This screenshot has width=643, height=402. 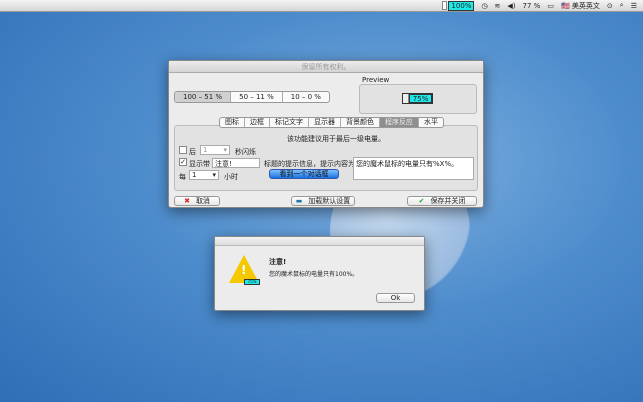 What do you see at coordinates (376, 80) in the screenshot?
I see `preview-label: Preview` at bounding box center [376, 80].